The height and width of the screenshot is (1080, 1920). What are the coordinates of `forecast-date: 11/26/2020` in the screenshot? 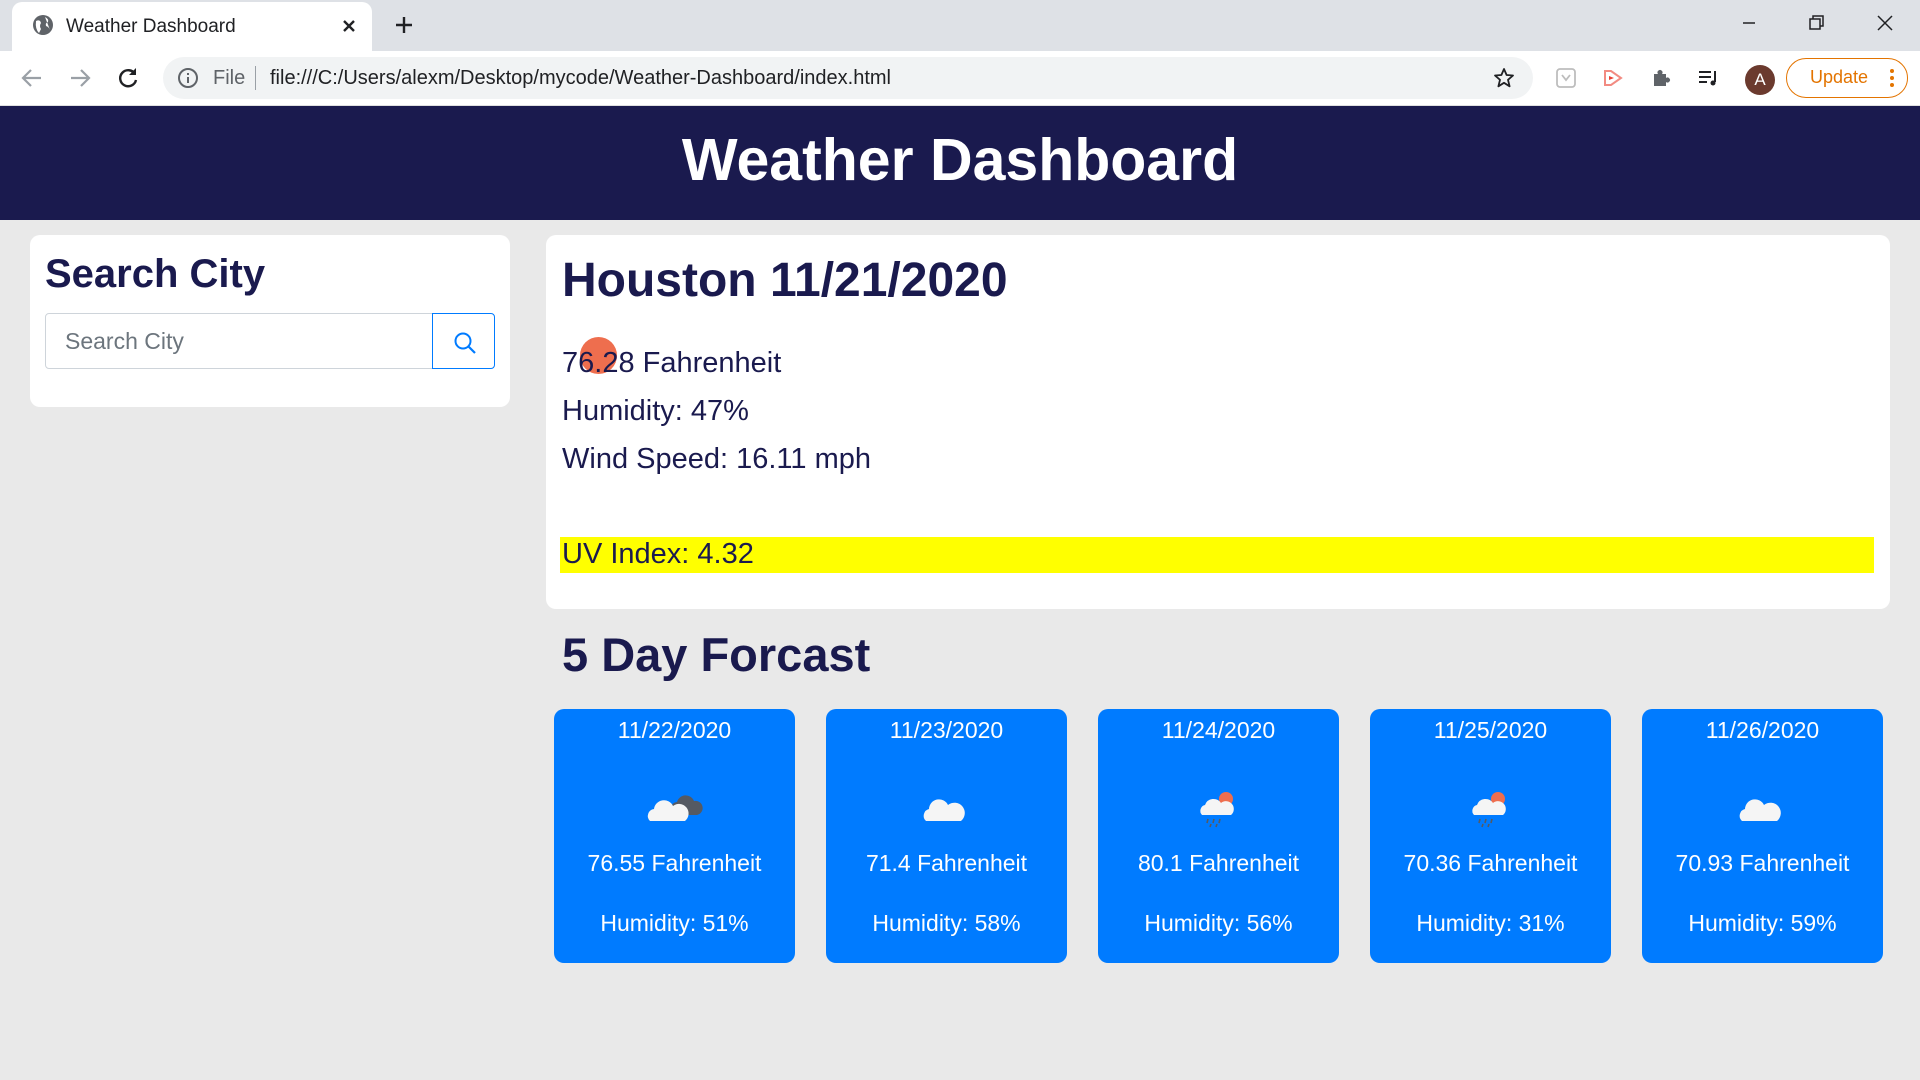 It's located at (1762, 730).